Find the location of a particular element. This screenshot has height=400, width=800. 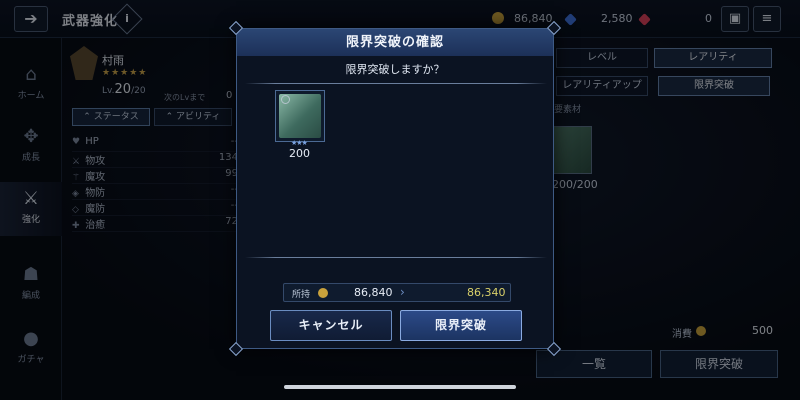

nav-label: 編成 is located at coordinates (30, 296).